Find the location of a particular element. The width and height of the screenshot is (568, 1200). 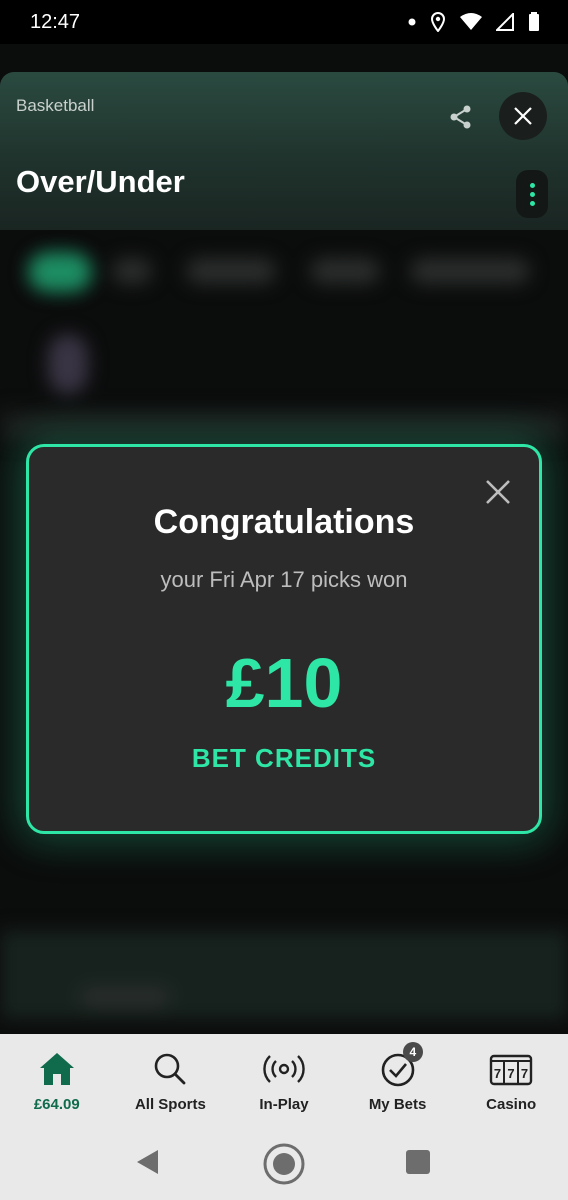

share-button is located at coordinates (461, 117).